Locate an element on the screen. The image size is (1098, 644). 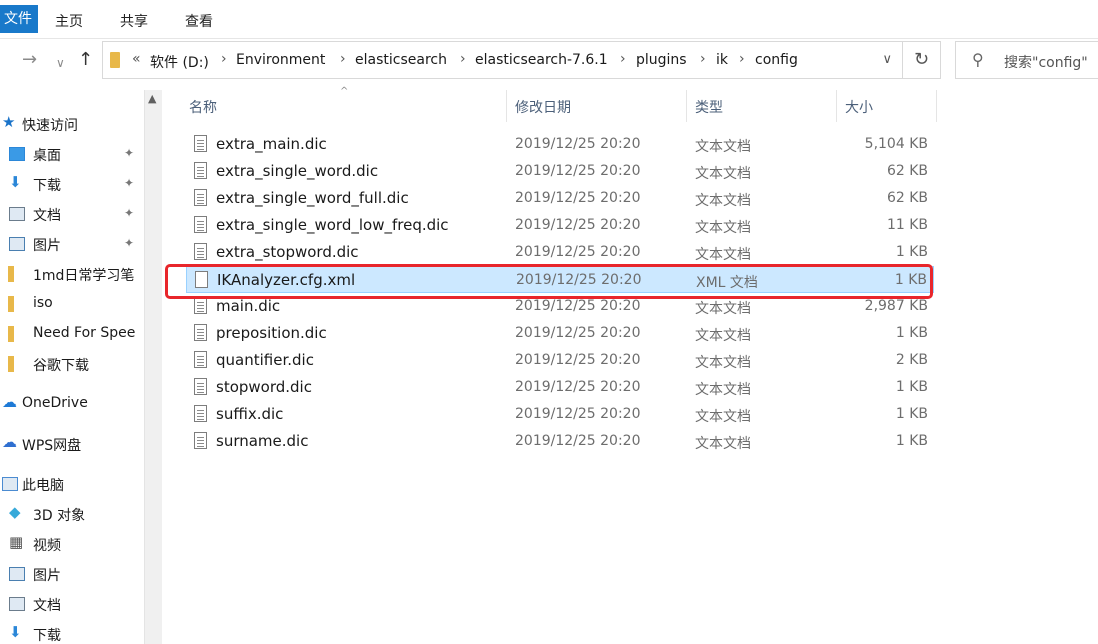
address-dropdown-chevron-icon: ∨ is located at coordinates (887, 59).